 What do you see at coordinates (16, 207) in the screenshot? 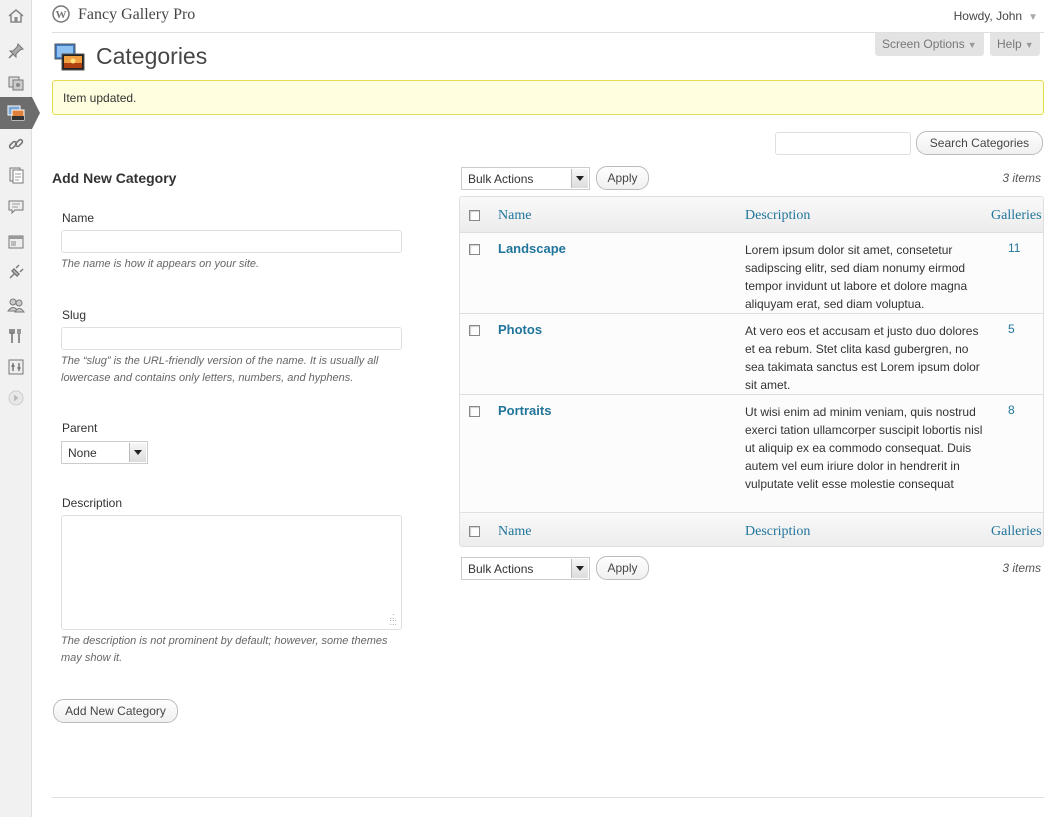
I see `comments-icon` at bounding box center [16, 207].